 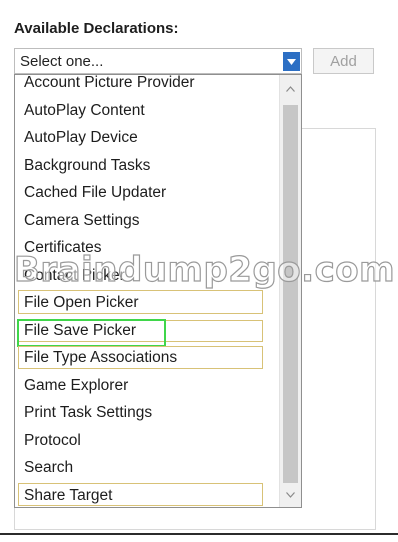 I want to click on list-item-autoplay-content: AutoPlay Content, so click(x=148, y=111).